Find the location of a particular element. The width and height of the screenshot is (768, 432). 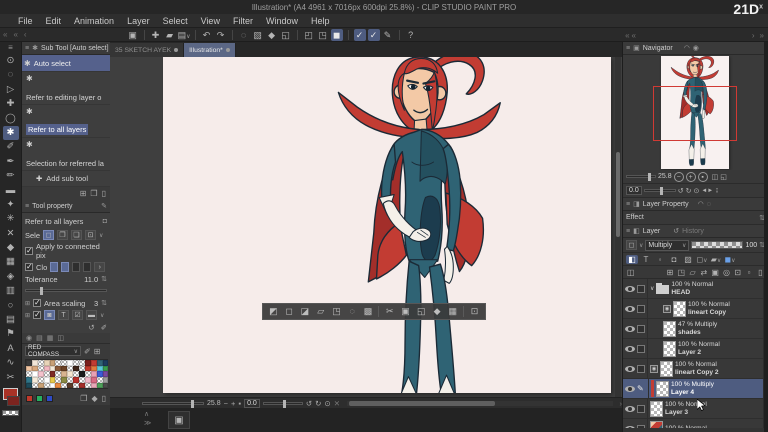

auto-select-tool: ✱ is located at coordinates (10, 133).